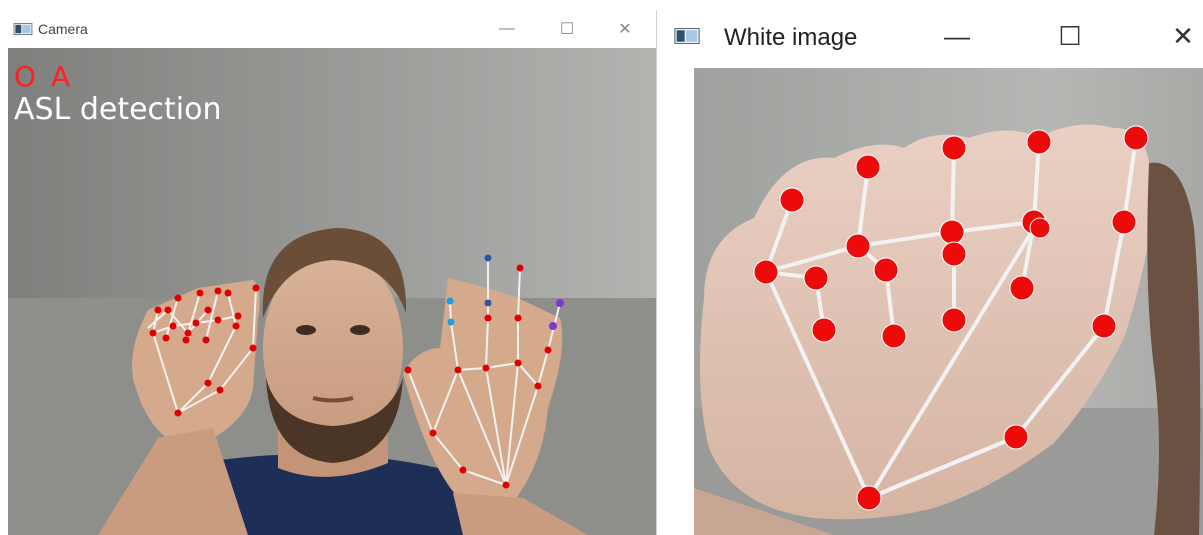 This screenshot has height=535, width=1203. I want to click on left-eye, so click(306, 330).